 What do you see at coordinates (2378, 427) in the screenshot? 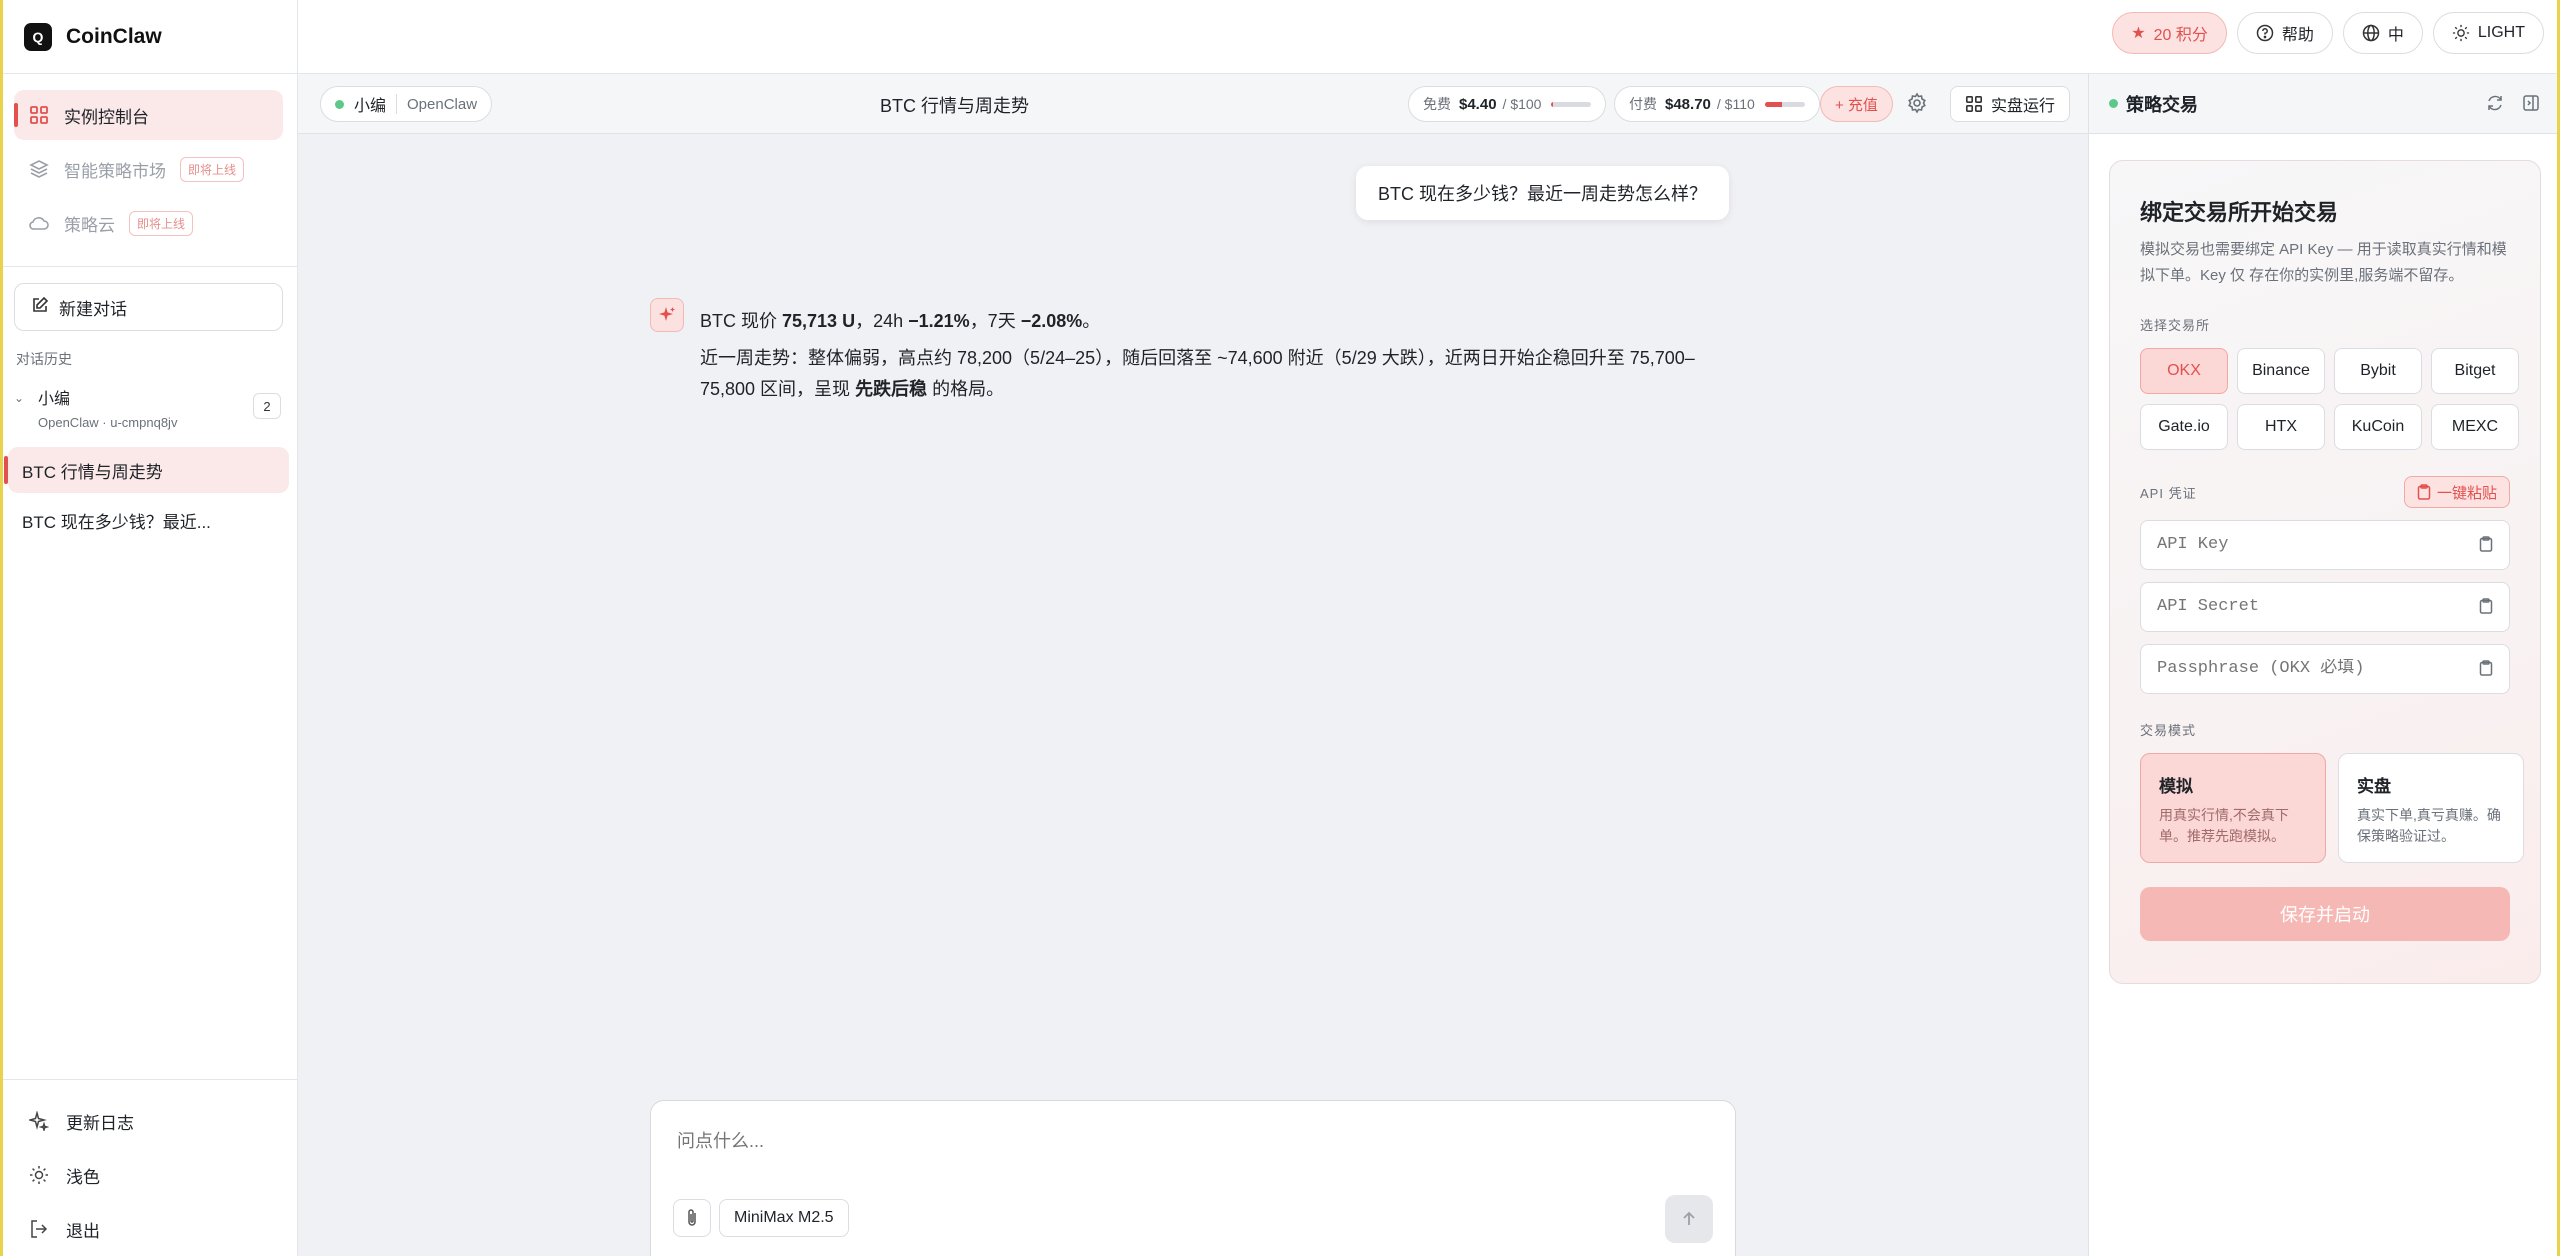
I see `exchange-option: KuCoin` at bounding box center [2378, 427].